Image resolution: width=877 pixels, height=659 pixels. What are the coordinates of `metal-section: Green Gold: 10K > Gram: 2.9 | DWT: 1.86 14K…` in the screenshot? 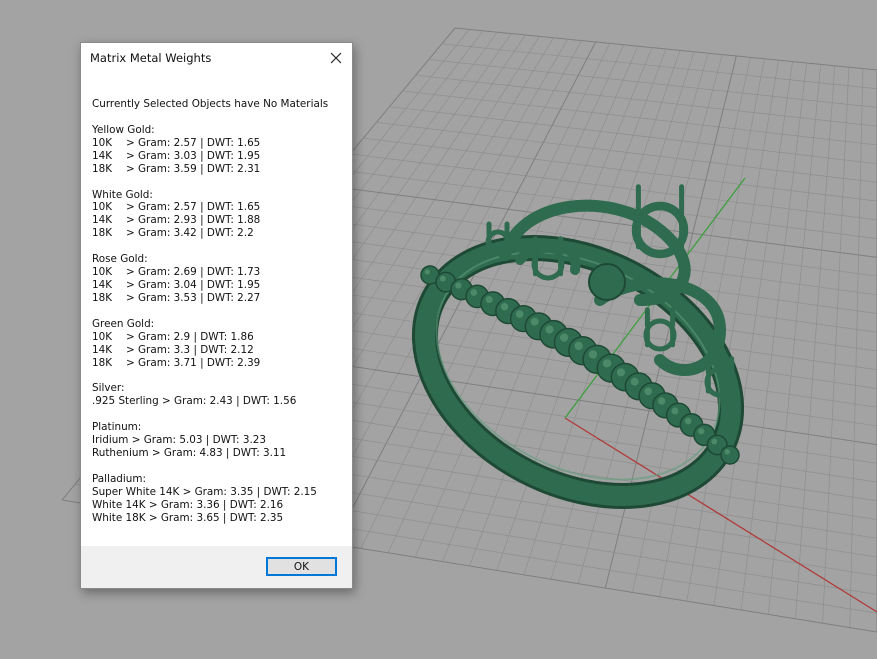 It's located at (219, 344).